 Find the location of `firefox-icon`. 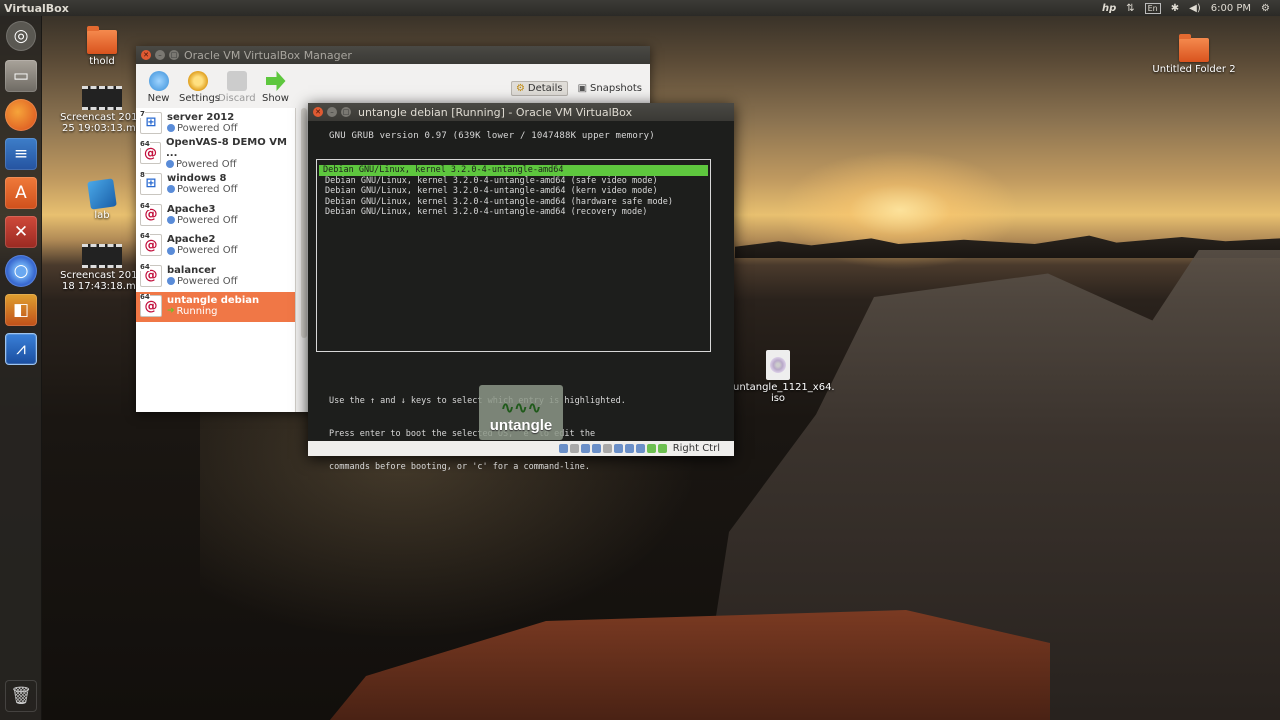

firefox-icon is located at coordinates (21, 115).